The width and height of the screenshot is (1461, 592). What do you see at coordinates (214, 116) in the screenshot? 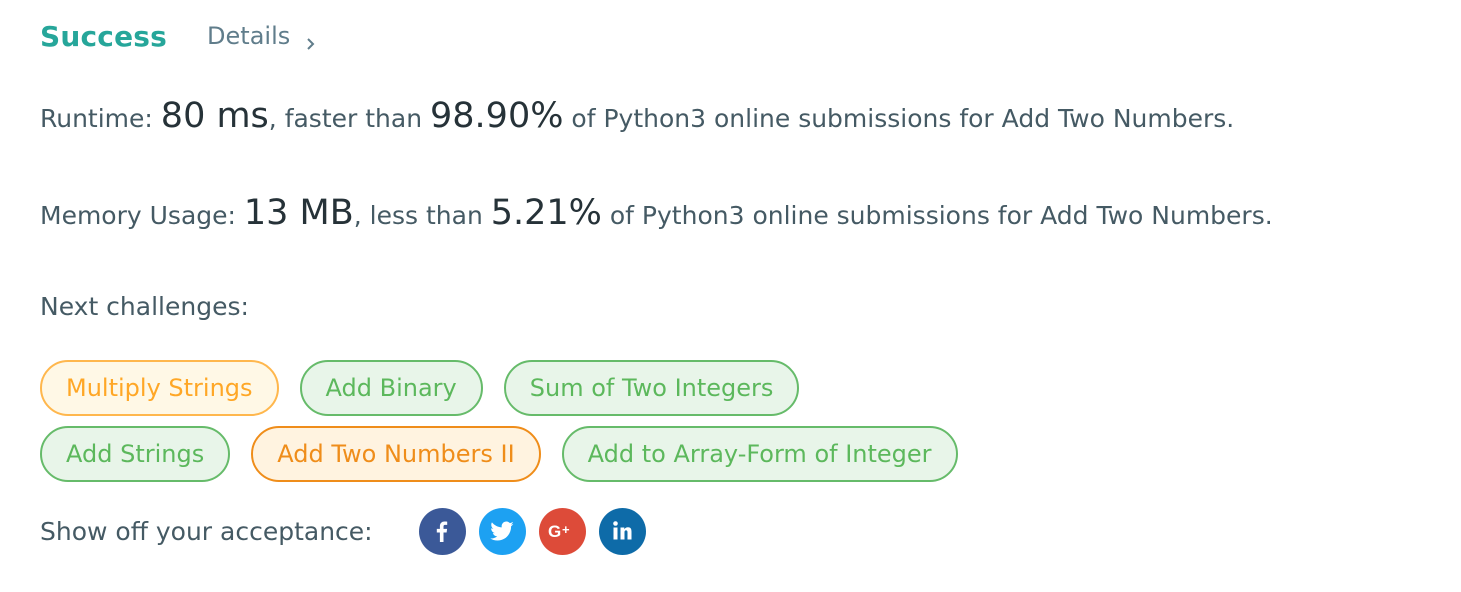
I see `runtime-value: 80 ms` at bounding box center [214, 116].